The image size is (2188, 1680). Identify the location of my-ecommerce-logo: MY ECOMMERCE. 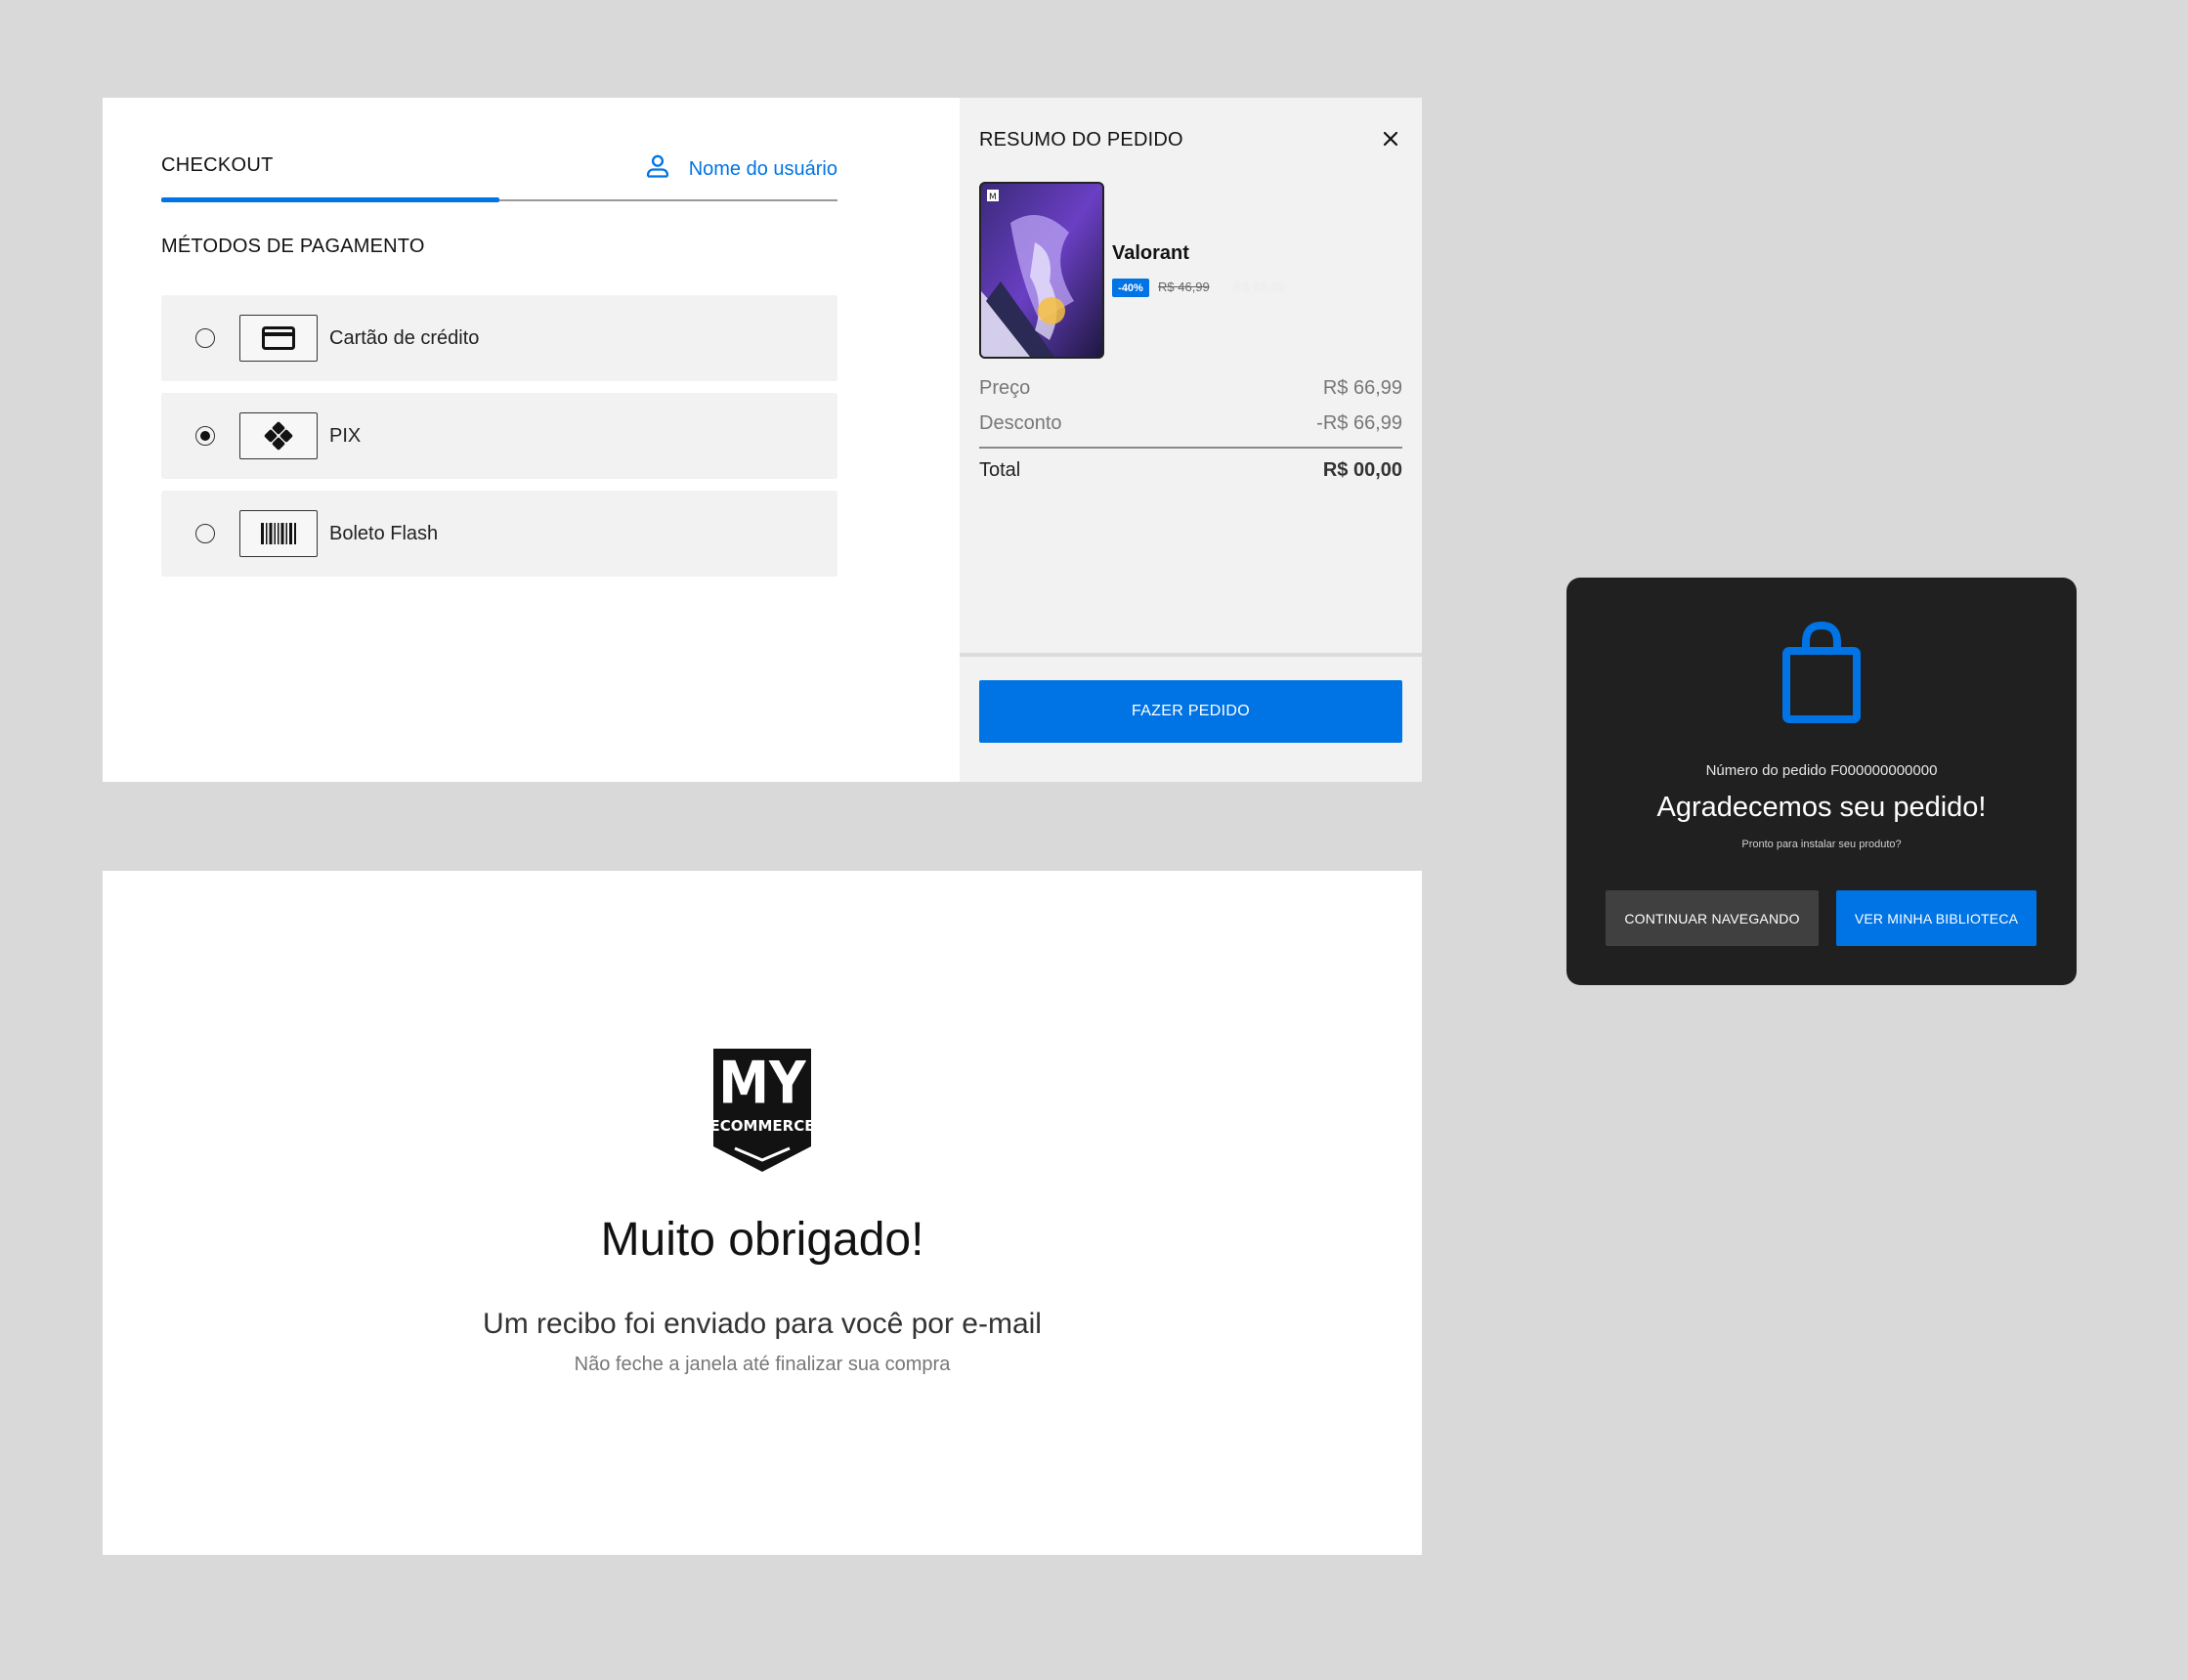
(762, 1110).